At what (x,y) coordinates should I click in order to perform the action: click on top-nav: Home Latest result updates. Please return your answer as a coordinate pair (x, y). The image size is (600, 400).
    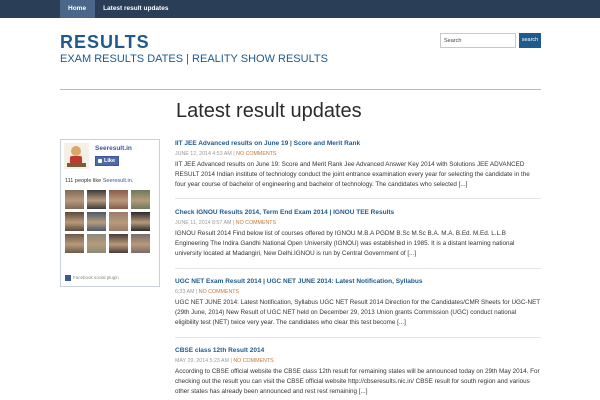
    Looking at the image, I should click on (118, 9).